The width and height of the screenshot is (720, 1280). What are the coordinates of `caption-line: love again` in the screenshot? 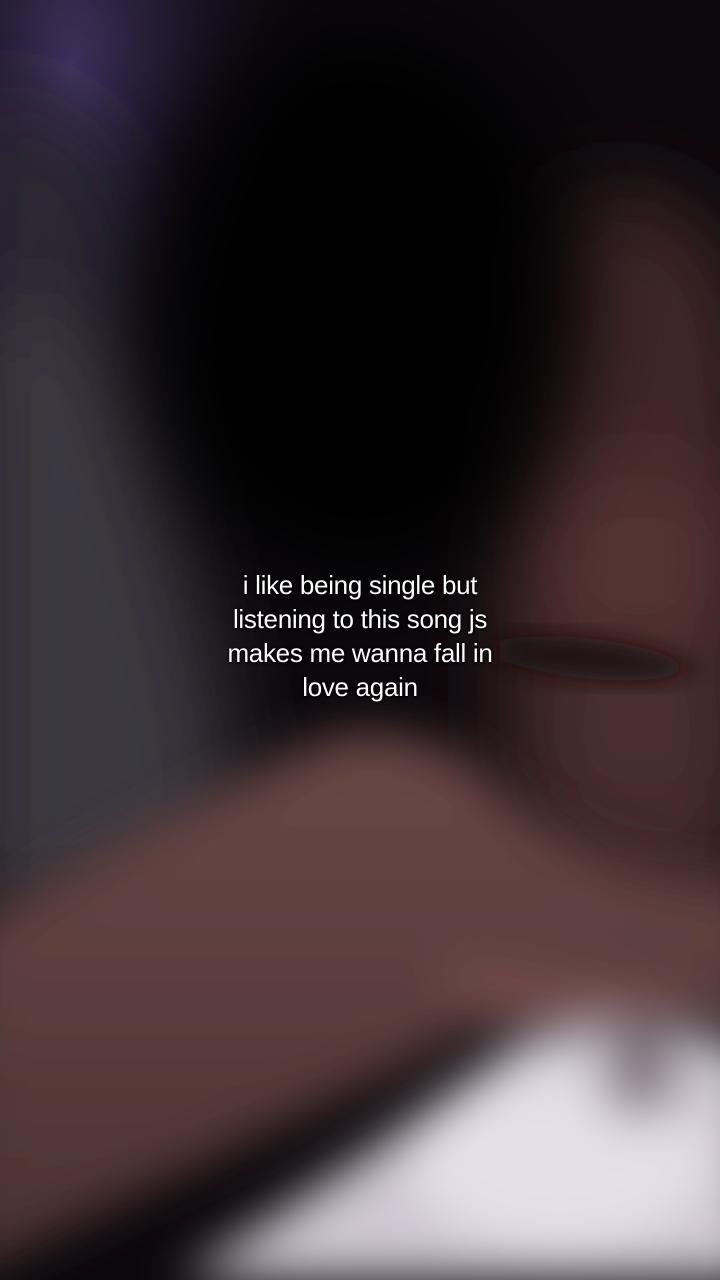 It's located at (360, 687).